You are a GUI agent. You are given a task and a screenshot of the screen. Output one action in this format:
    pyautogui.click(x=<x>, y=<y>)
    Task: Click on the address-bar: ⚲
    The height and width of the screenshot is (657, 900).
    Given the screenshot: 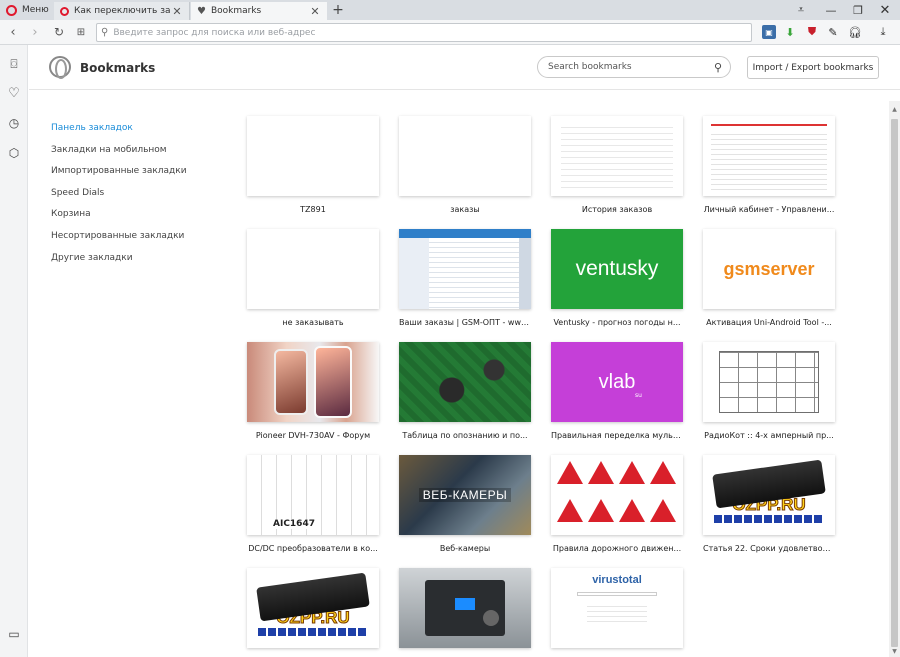 What is the action you would take?
    pyautogui.click(x=424, y=32)
    